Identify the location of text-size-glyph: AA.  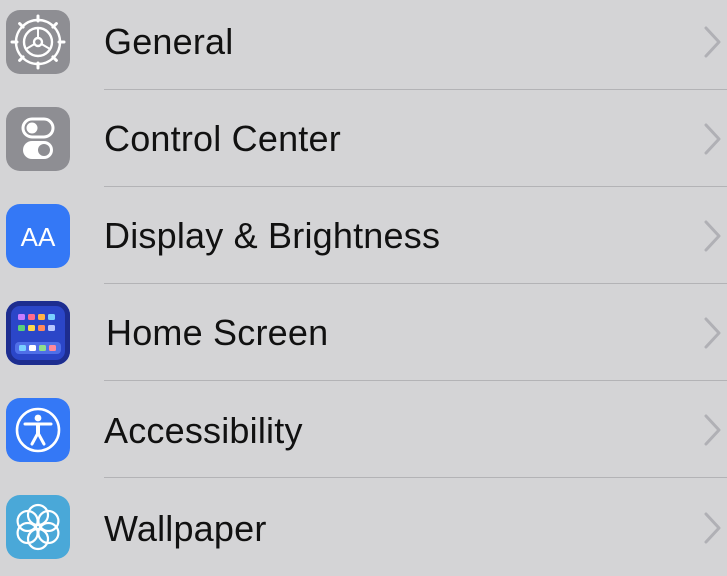
(38, 237).